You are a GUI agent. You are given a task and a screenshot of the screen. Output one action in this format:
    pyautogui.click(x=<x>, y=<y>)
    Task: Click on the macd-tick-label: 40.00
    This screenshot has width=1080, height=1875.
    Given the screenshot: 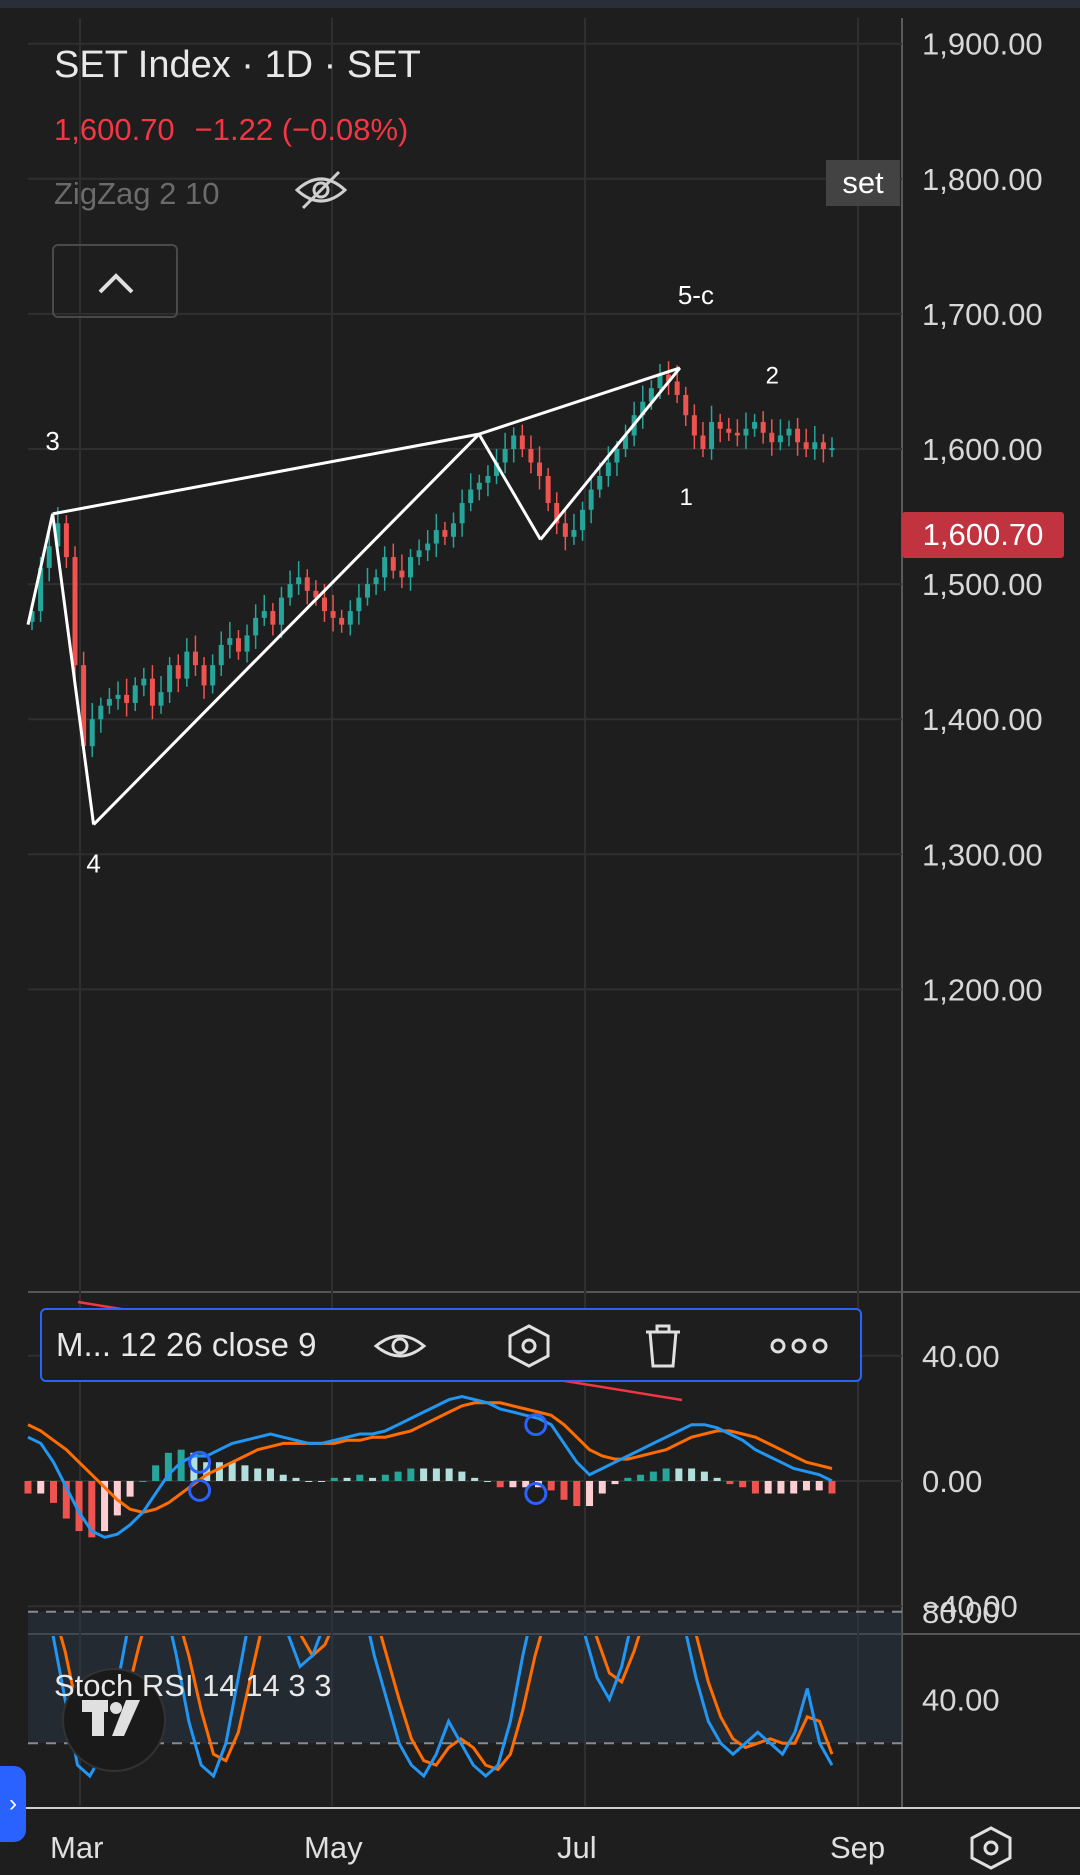 What is the action you would take?
    pyautogui.click(x=961, y=1356)
    